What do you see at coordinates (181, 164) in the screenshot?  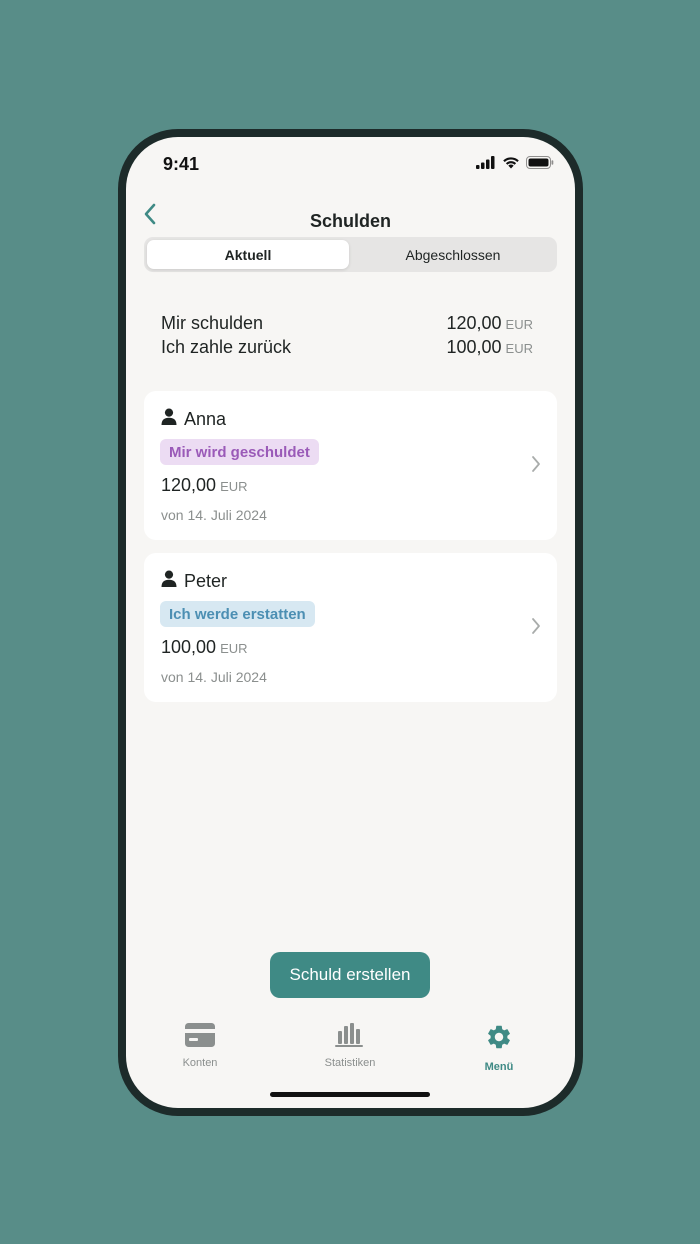 I see `status-time: 9:41` at bounding box center [181, 164].